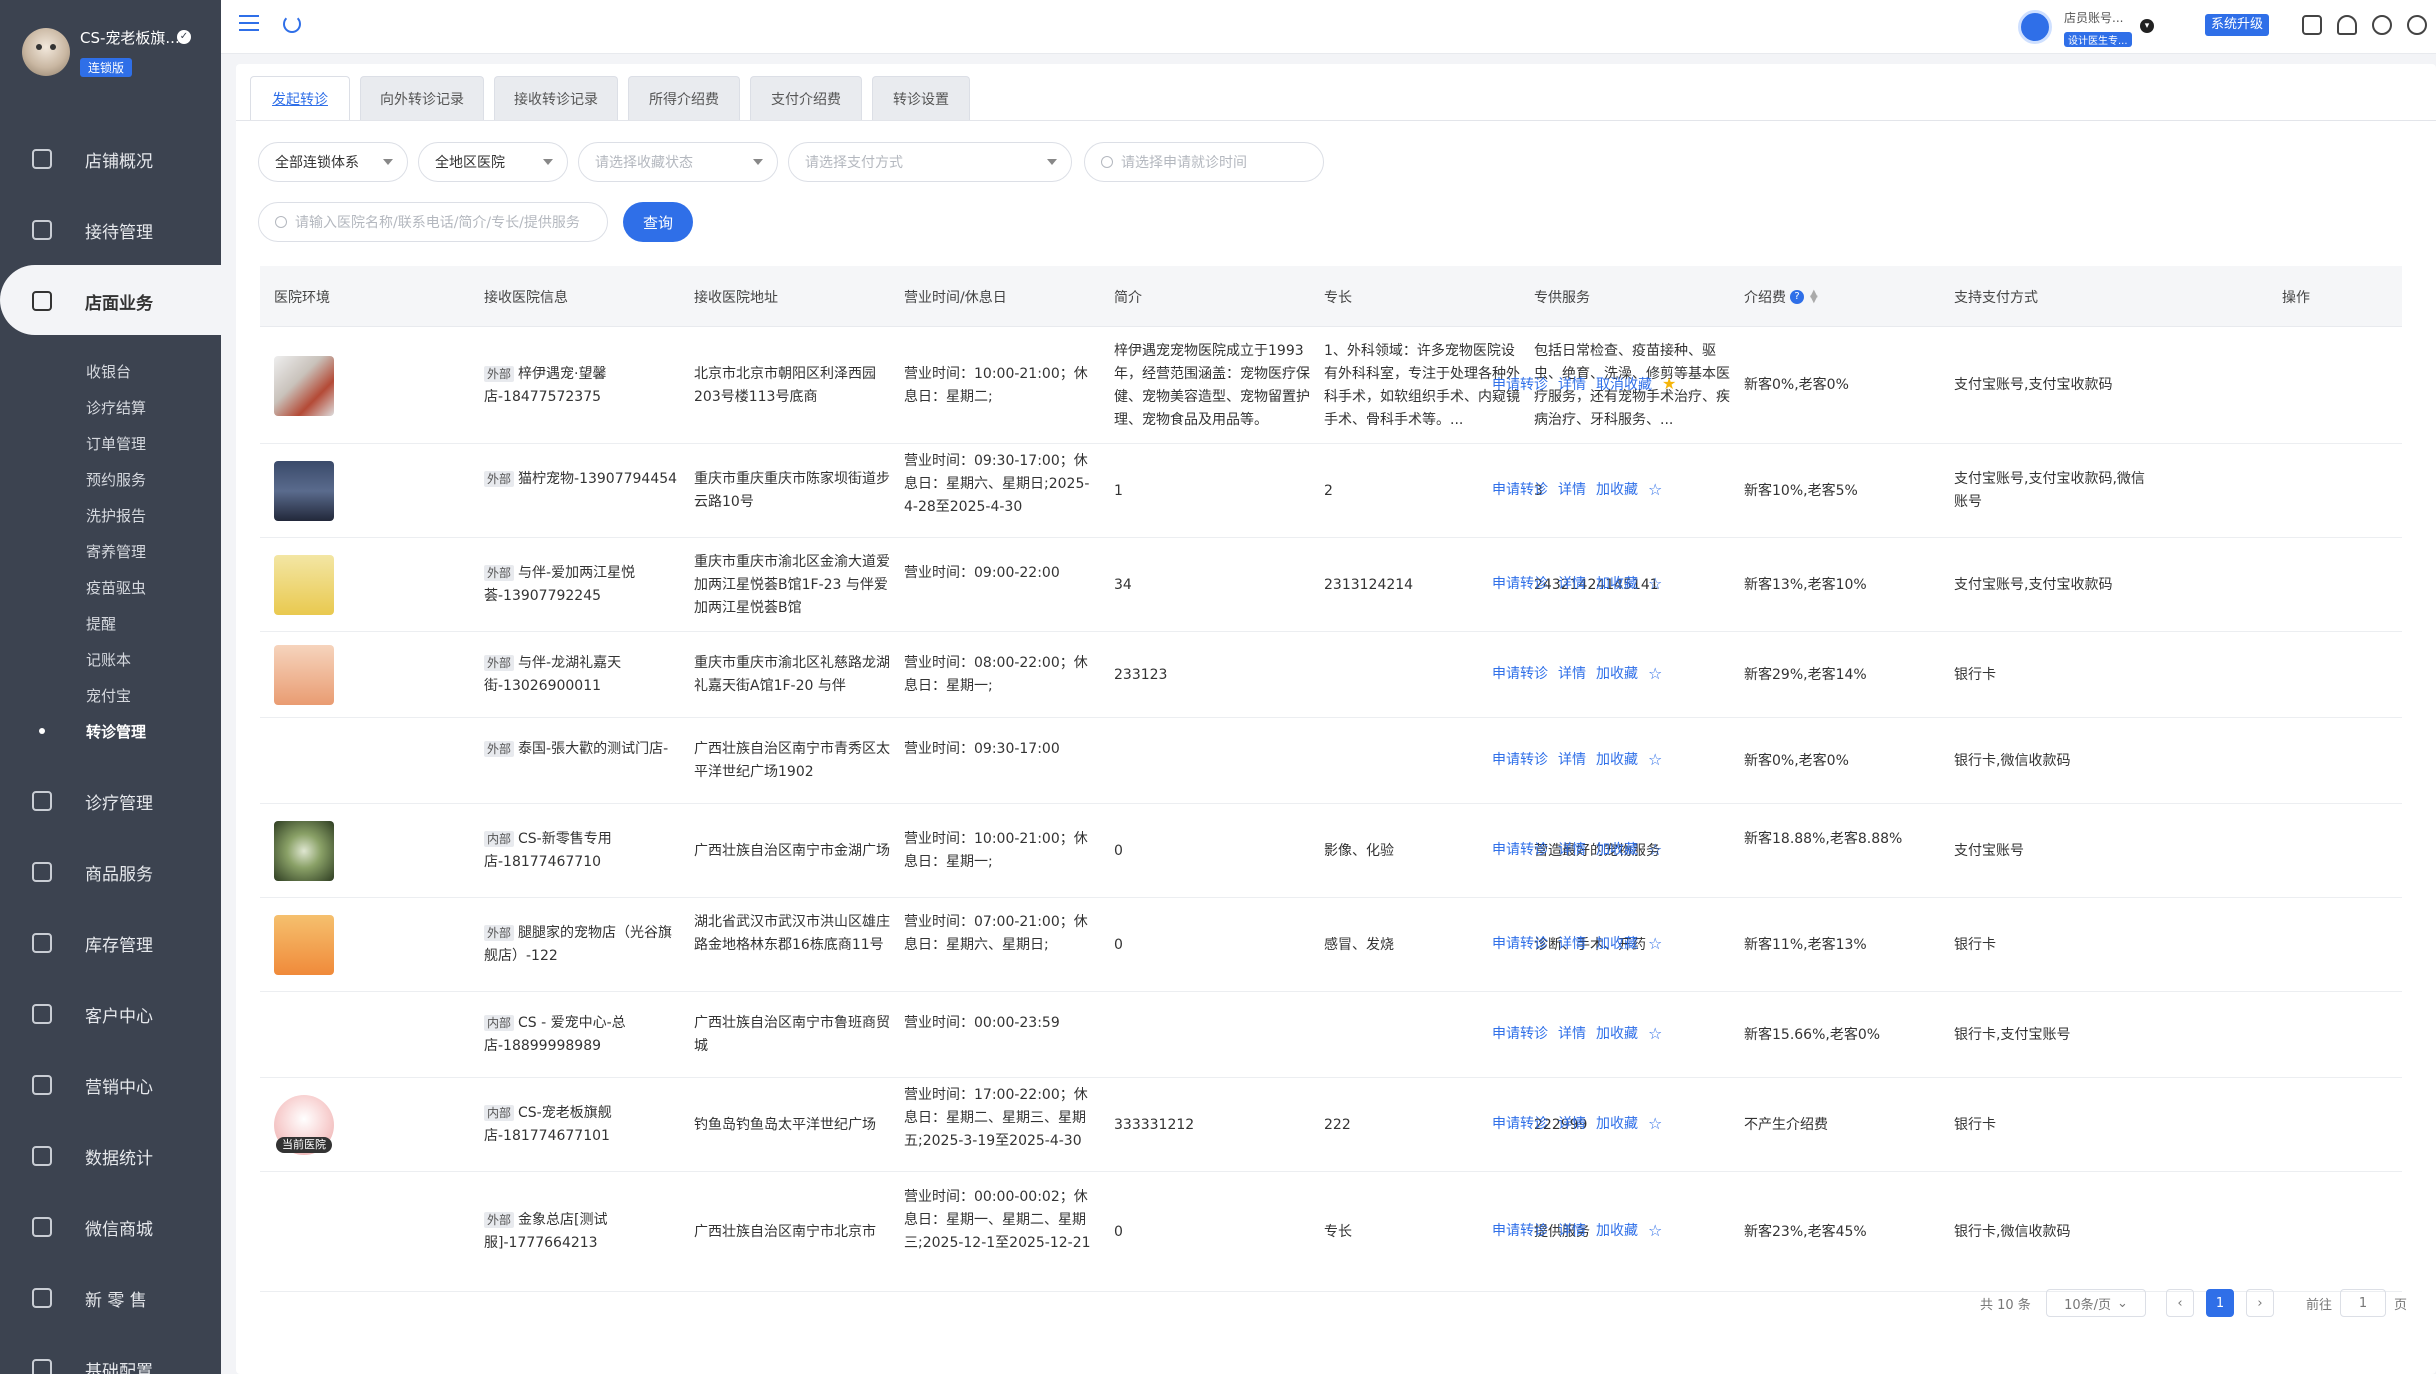 Image resolution: width=2436 pixels, height=1374 pixels. Describe the element at coordinates (116, 479) in the screenshot. I see `sub-item-appointments: 预约服务` at that location.